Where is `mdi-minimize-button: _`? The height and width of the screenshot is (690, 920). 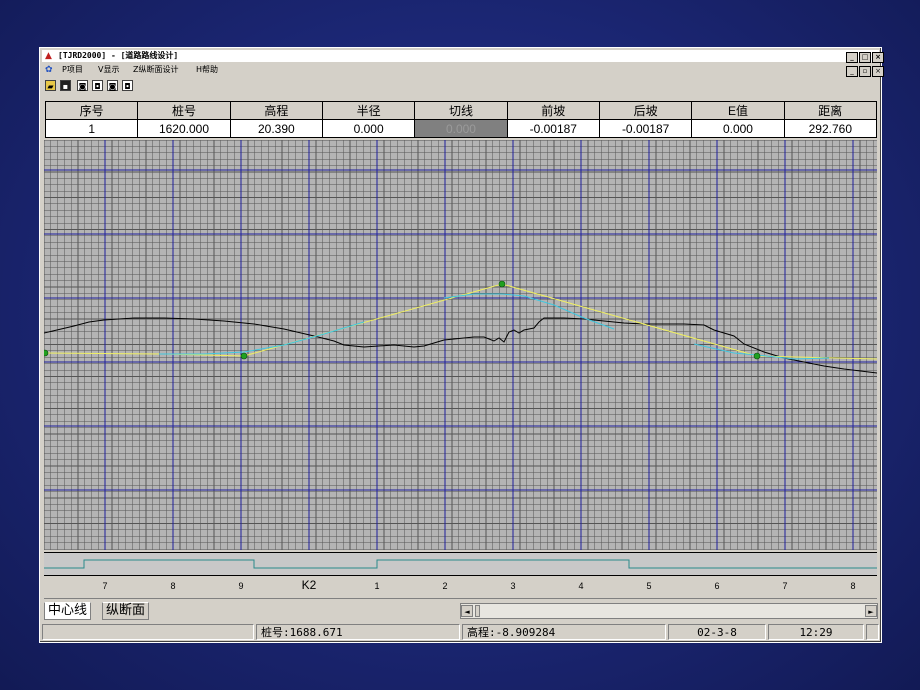
mdi-minimize-button: _ is located at coordinates (852, 71).